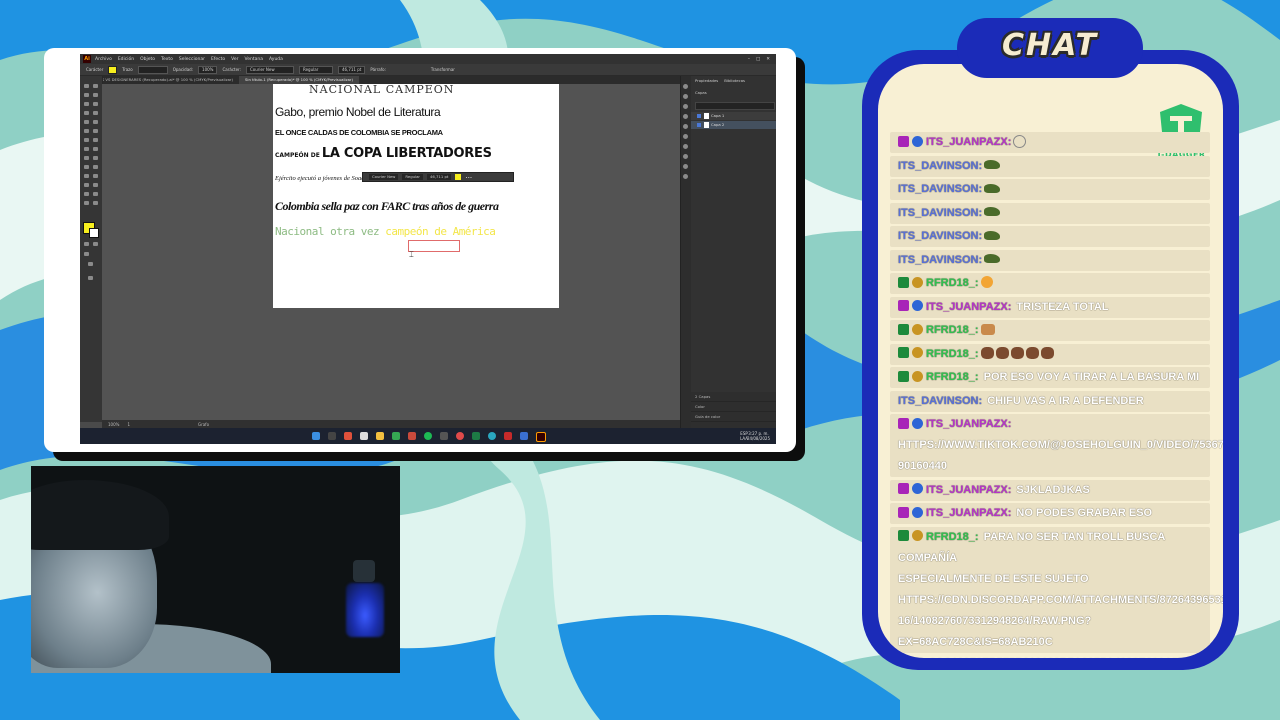 The image size is (1280, 720). Describe the element at coordinates (86, 95) in the screenshot. I see `magic-wand-tool-icon` at that location.